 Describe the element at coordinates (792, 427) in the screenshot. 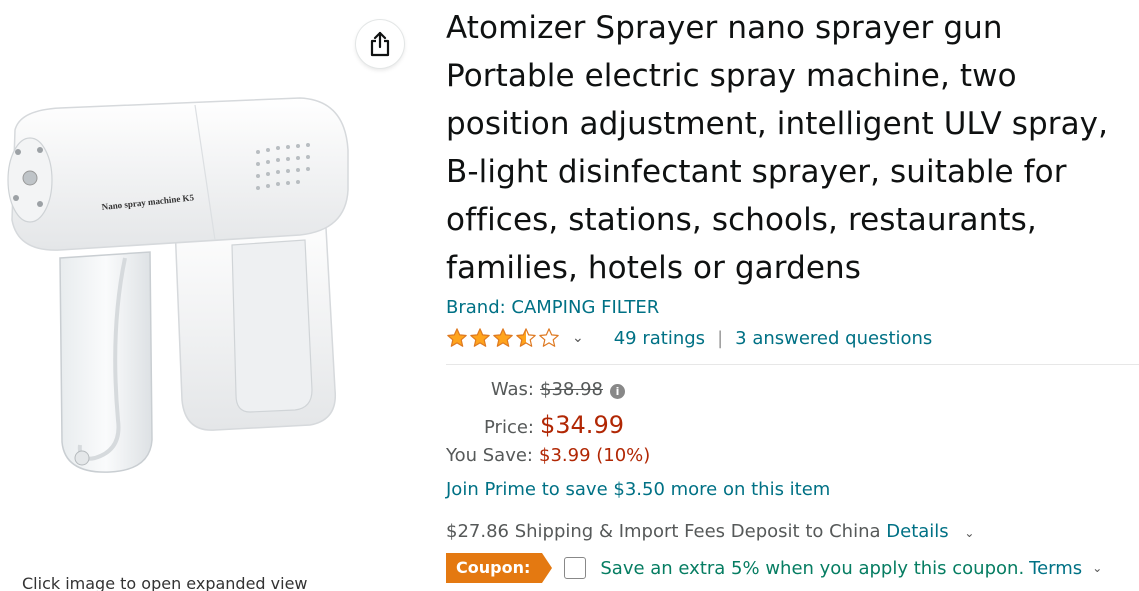

I see `price-row: Price: $34.99` at that location.